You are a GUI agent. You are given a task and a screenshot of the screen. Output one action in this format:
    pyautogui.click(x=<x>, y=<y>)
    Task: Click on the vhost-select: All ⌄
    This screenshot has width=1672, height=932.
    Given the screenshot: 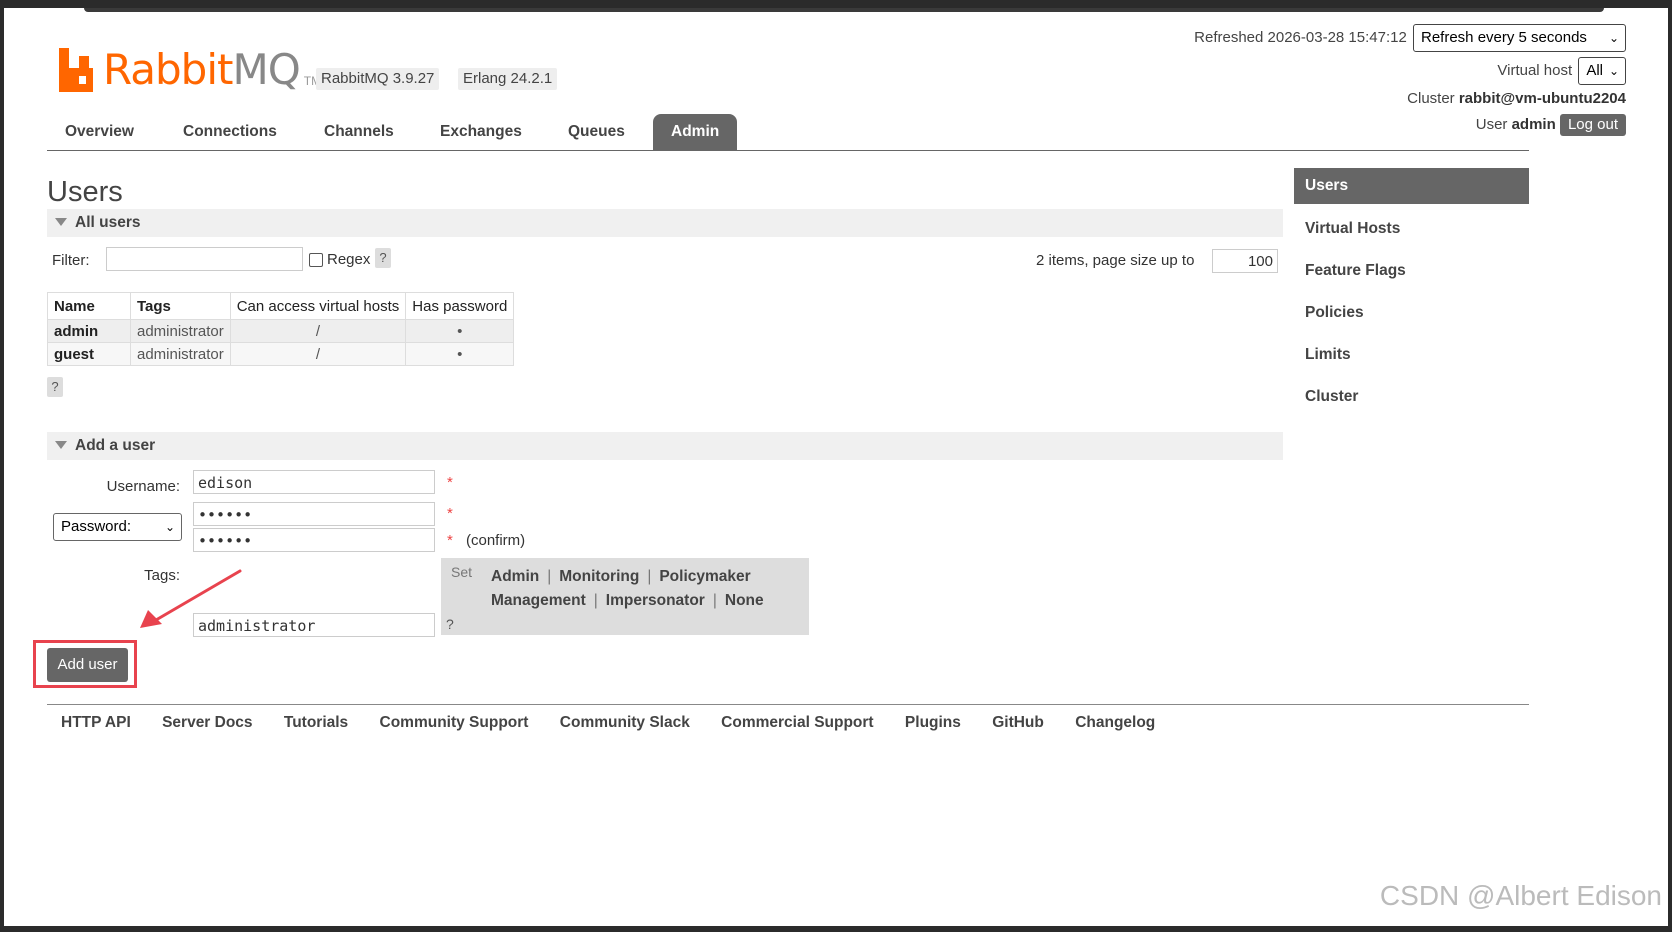 What is the action you would take?
    pyautogui.click(x=1602, y=71)
    